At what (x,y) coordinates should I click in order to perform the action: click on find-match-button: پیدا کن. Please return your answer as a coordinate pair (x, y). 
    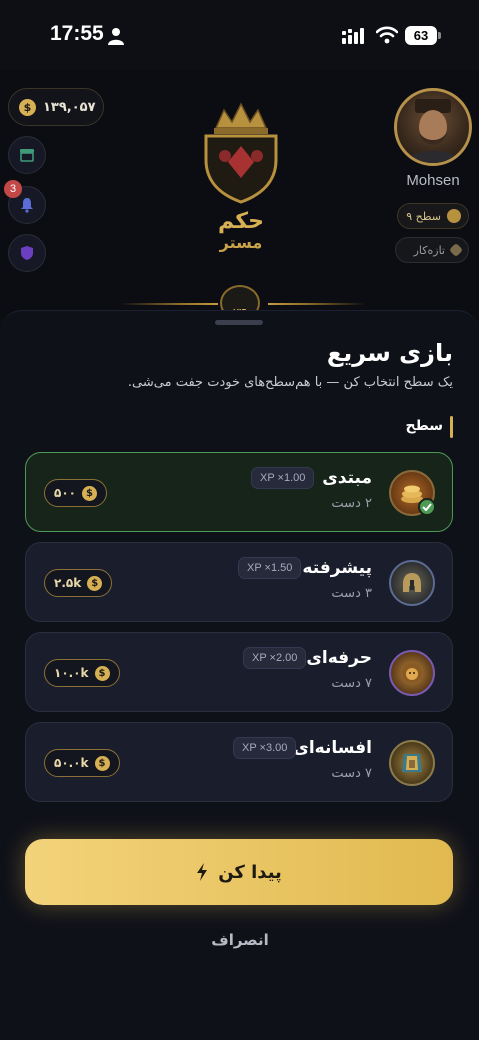
    Looking at the image, I should click on (239, 872).